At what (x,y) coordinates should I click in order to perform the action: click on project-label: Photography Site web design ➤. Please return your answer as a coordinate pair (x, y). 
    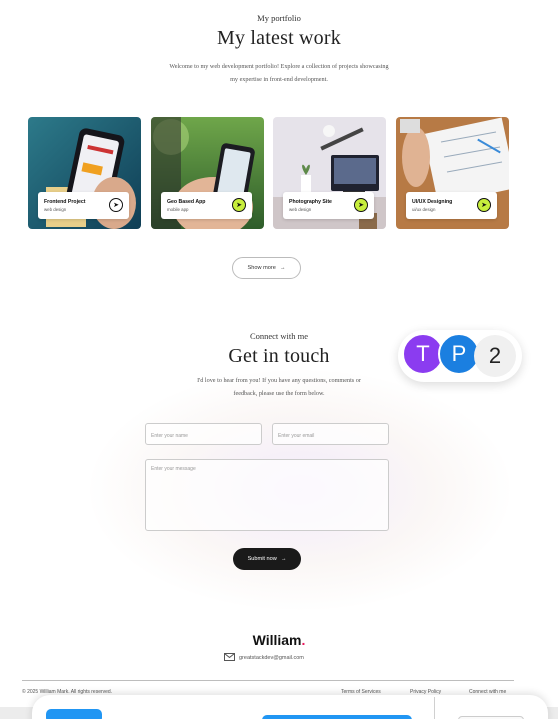
    Looking at the image, I should click on (328, 205).